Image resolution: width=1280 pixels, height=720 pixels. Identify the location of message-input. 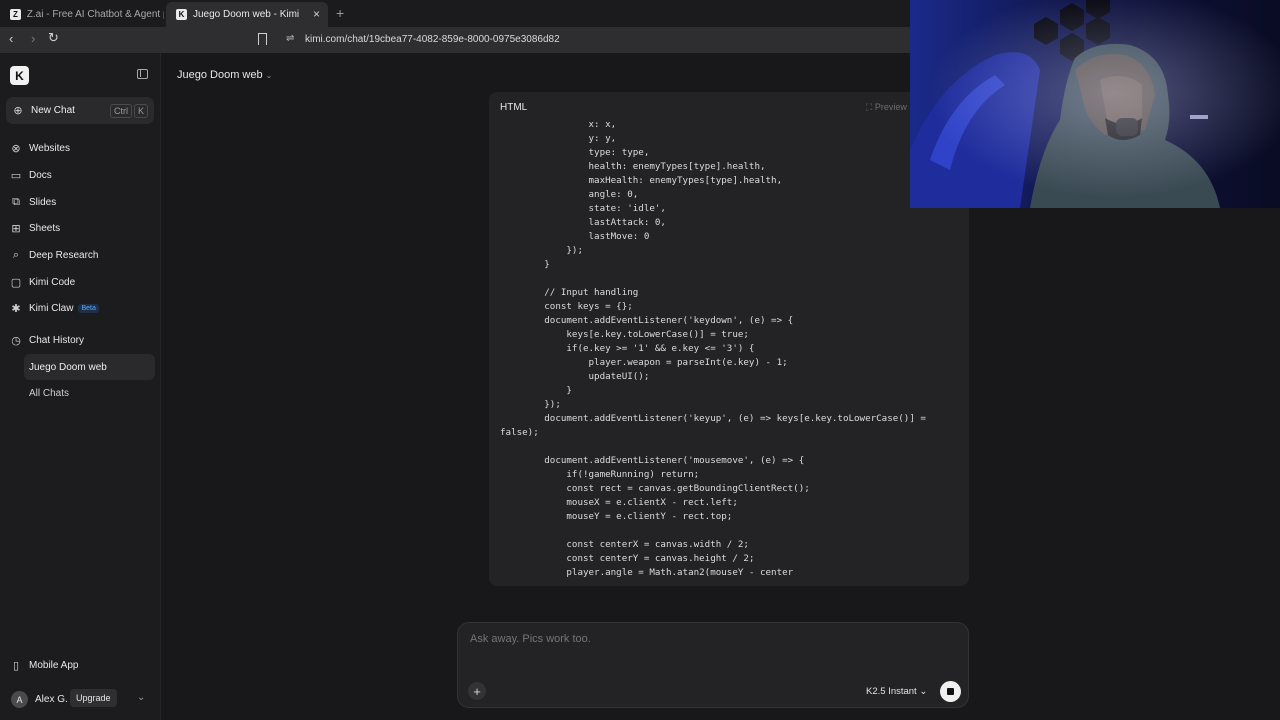
(715, 639).